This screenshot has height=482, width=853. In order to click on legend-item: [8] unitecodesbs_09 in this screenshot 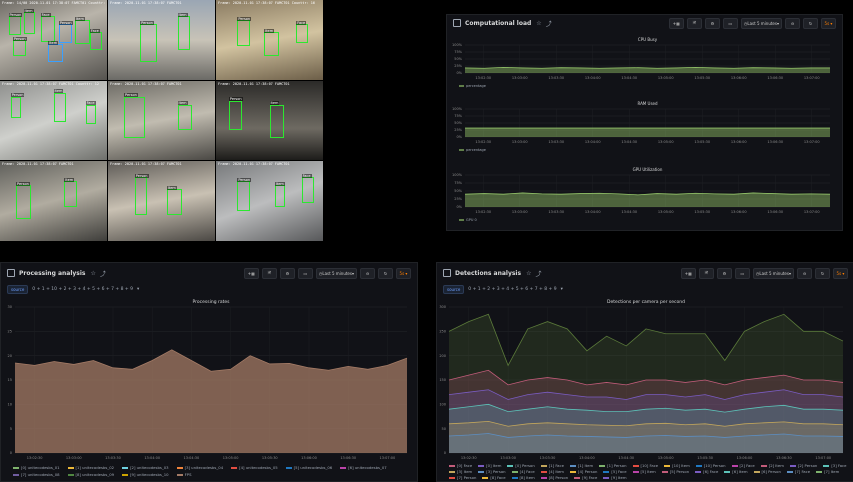, I will do `click(90, 474)`.